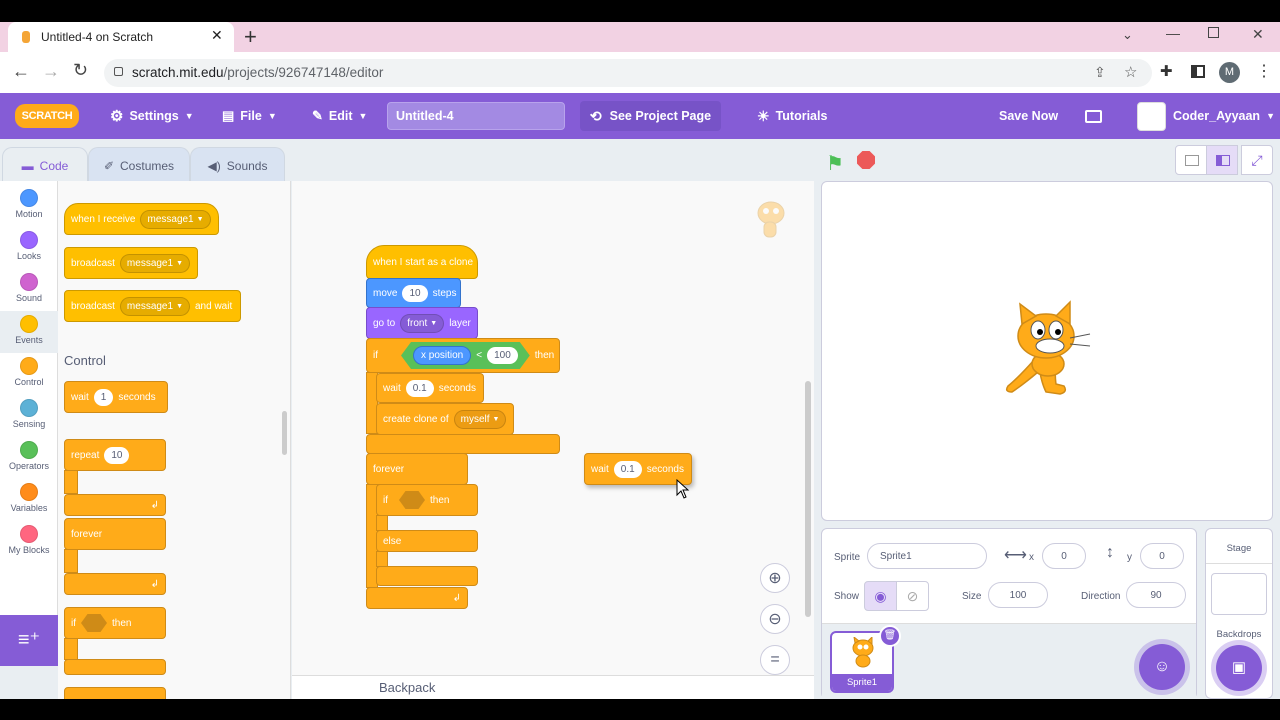 This screenshot has width=1280, height=720. What do you see at coordinates (237, 165) in the screenshot?
I see `tab-sounds: ◀) Sounds` at bounding box center [237, 165].